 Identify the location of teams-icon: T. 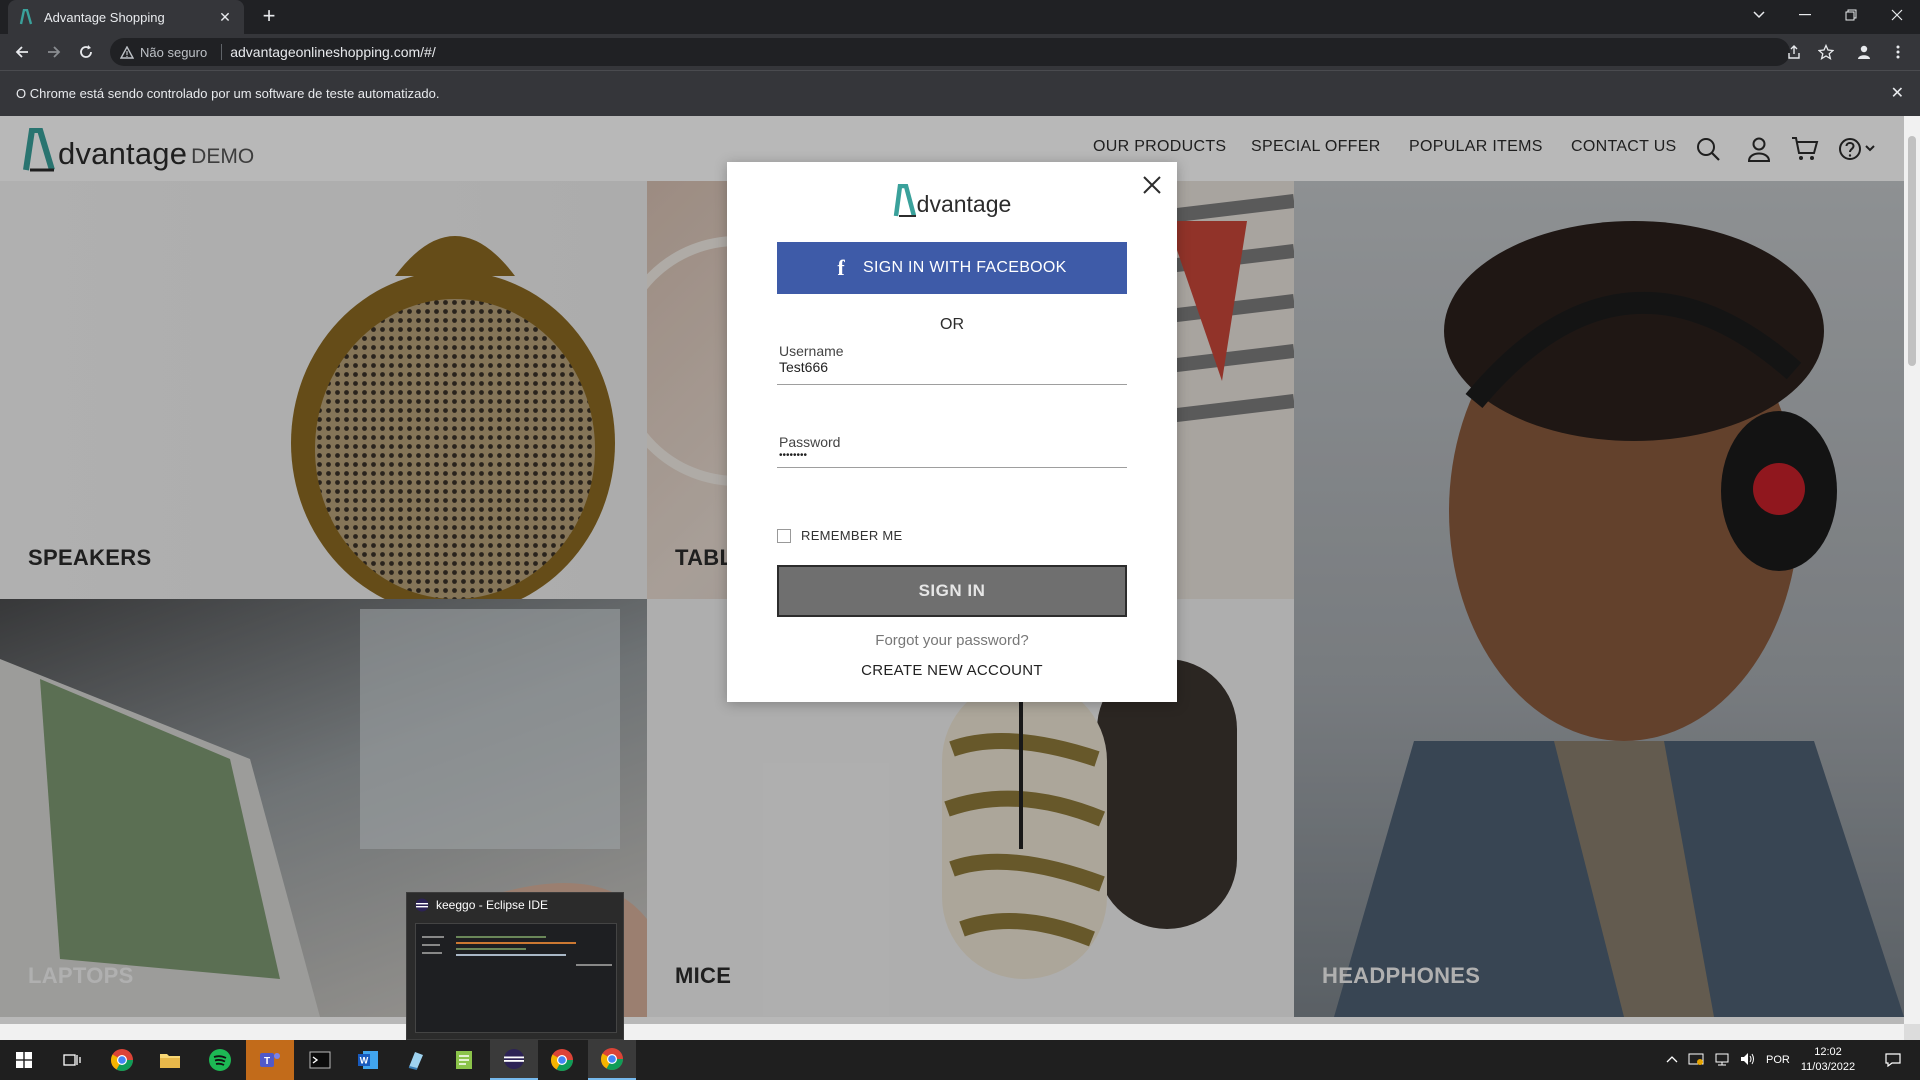
(270, 1060).